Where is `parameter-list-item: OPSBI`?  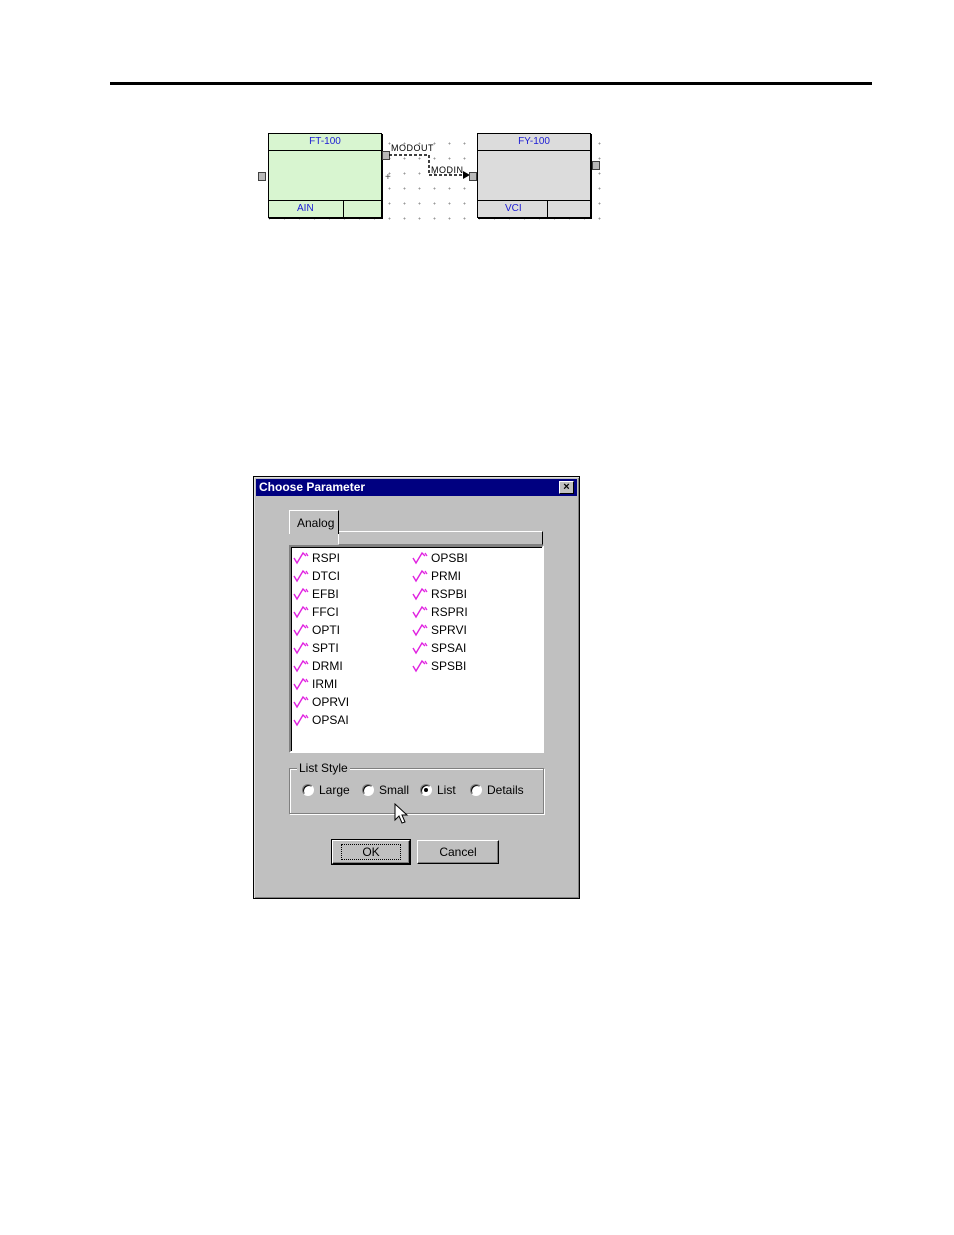
parameter-list-item: OPSBI is located at coordinates (440, 558).